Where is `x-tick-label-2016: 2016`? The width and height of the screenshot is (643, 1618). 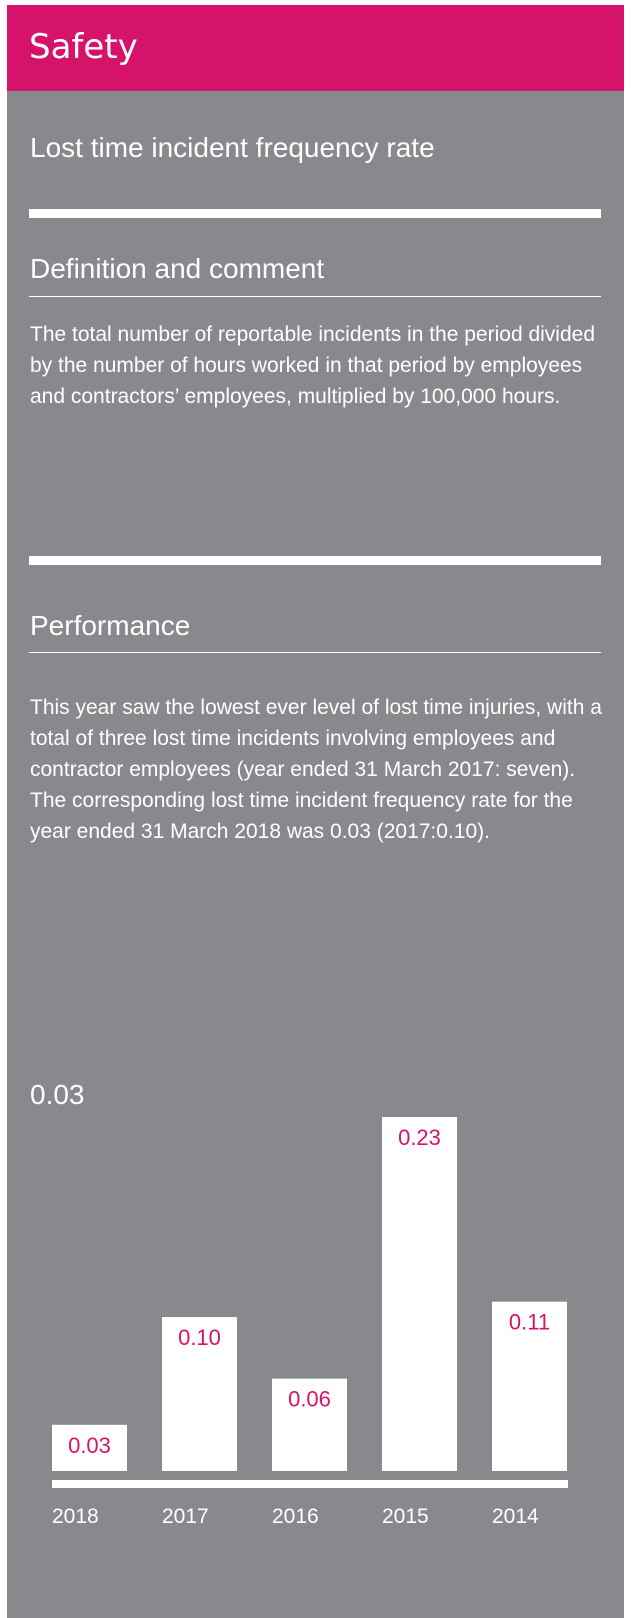
x-tick-label-2016: 2016 is located at coordinates (295, 1516).